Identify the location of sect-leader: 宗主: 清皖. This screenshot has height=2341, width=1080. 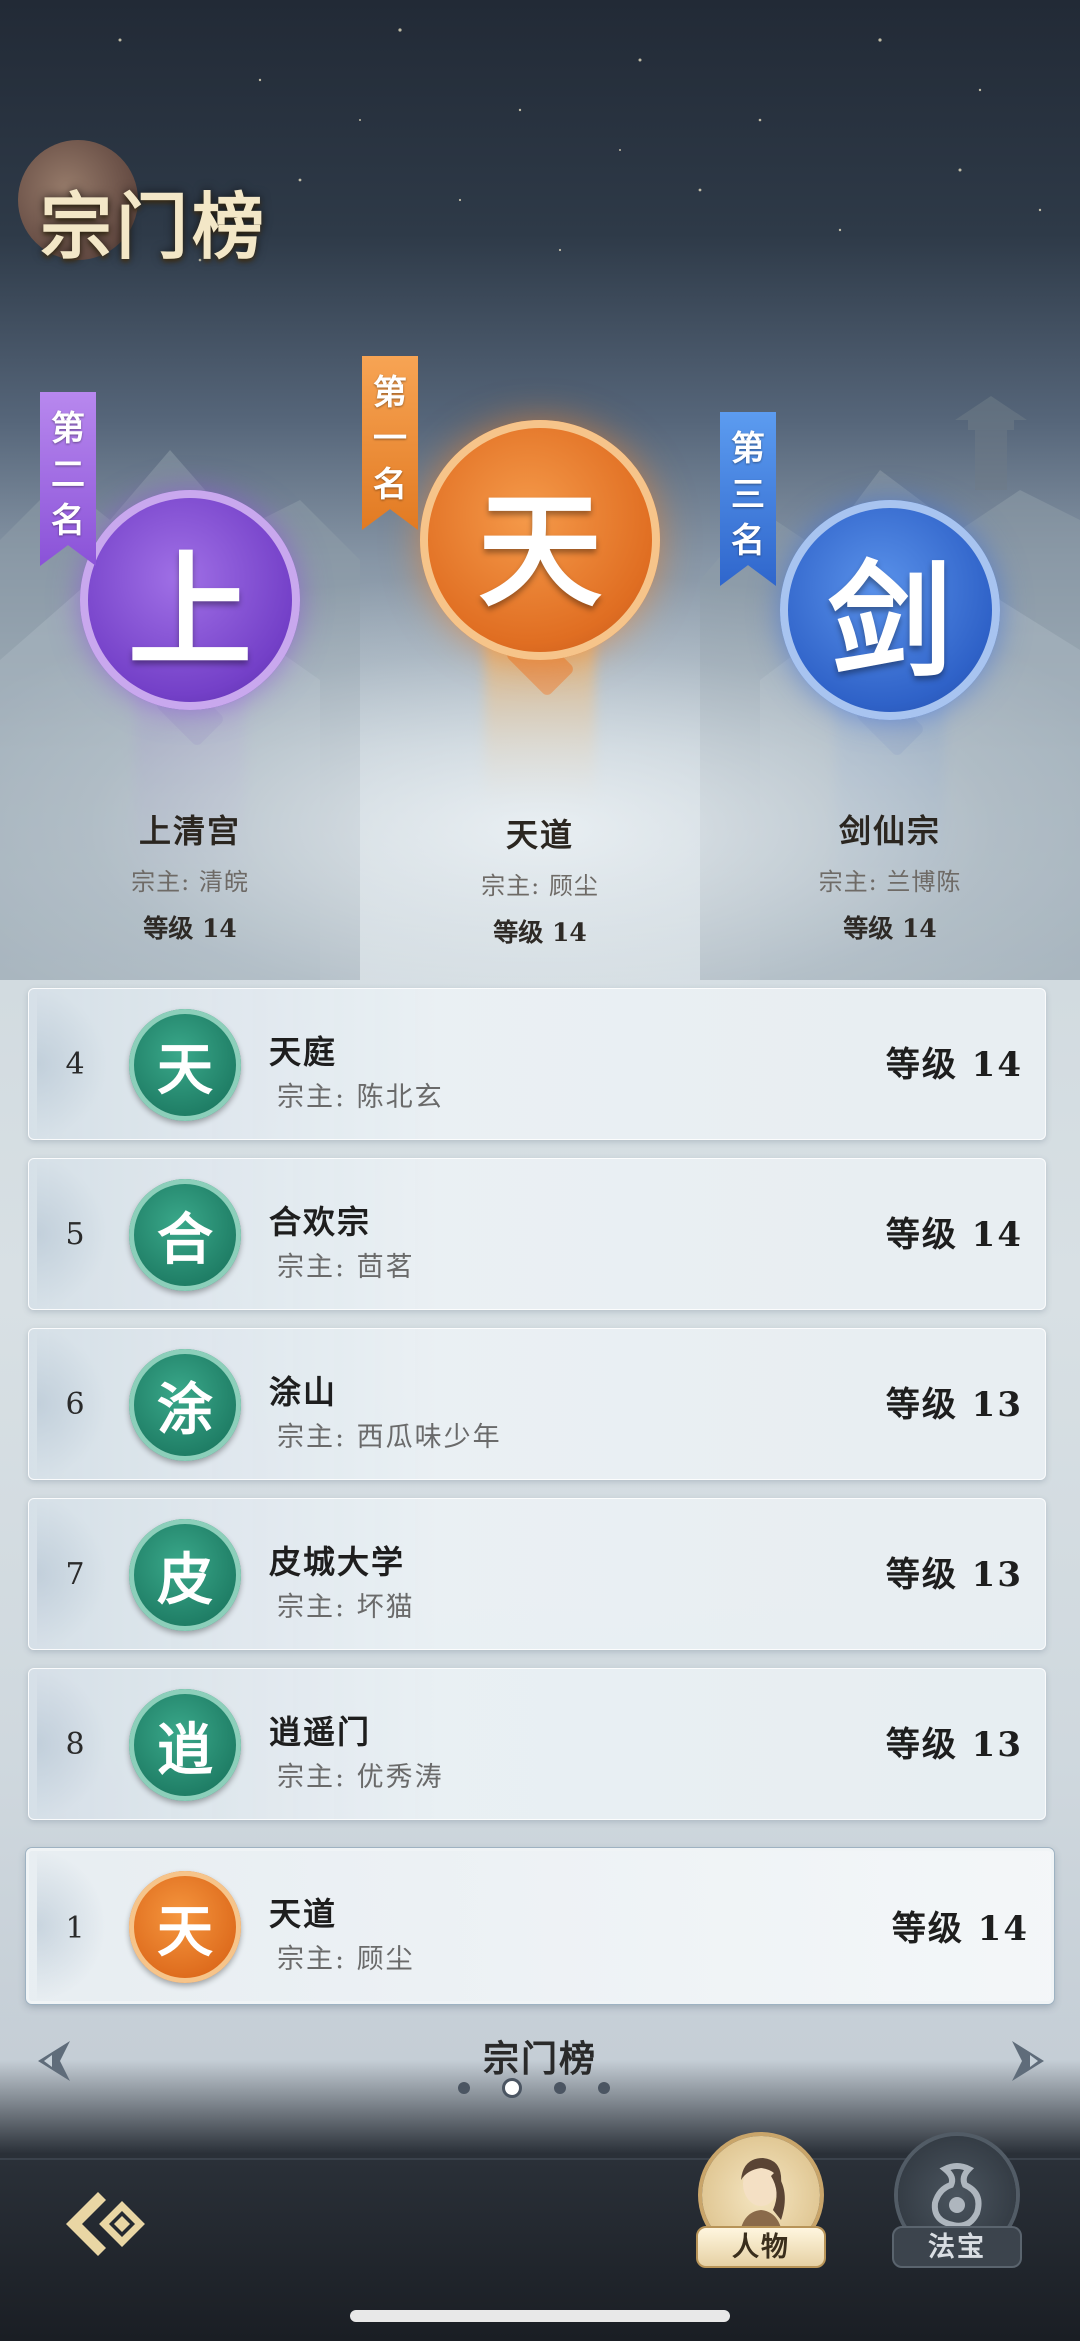
(190, 882).